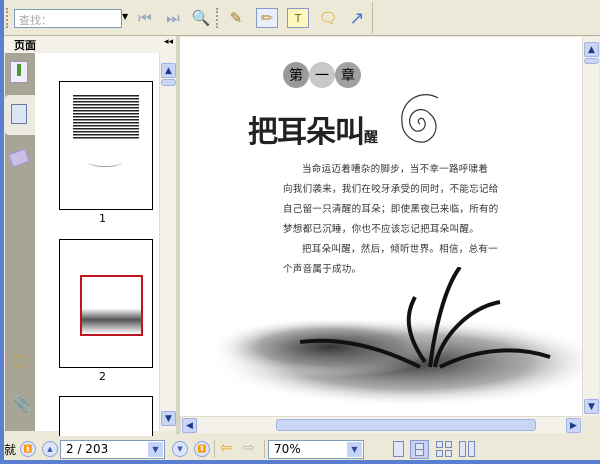 The image size is (600, 464). I want to click on text-line: 梦想都已沉睡，你也不应该忘记把耳朵叫醒。, so click(381, 229).